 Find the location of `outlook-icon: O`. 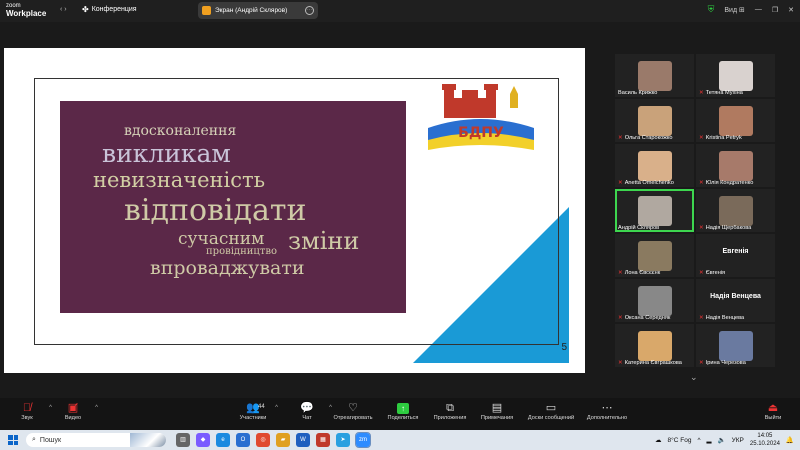

outlook-icon: O is located at coordinates (243, 440).